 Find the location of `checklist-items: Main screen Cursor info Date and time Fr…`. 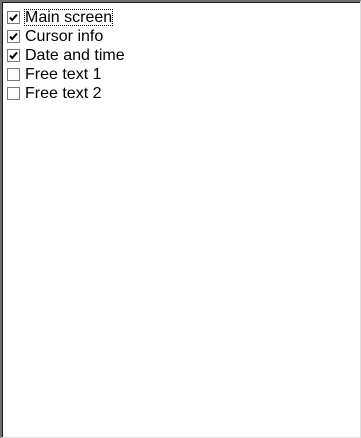

checklist-items: Main screen Cursor info Date and time Fr… is located at coordinates (66, 55).